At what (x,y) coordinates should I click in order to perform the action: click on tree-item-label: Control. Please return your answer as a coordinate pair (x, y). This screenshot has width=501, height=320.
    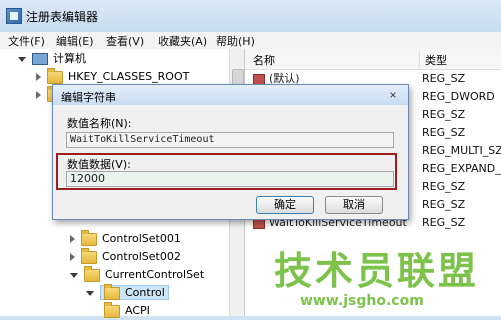
    Looking at the image, I should click on (145, 292).